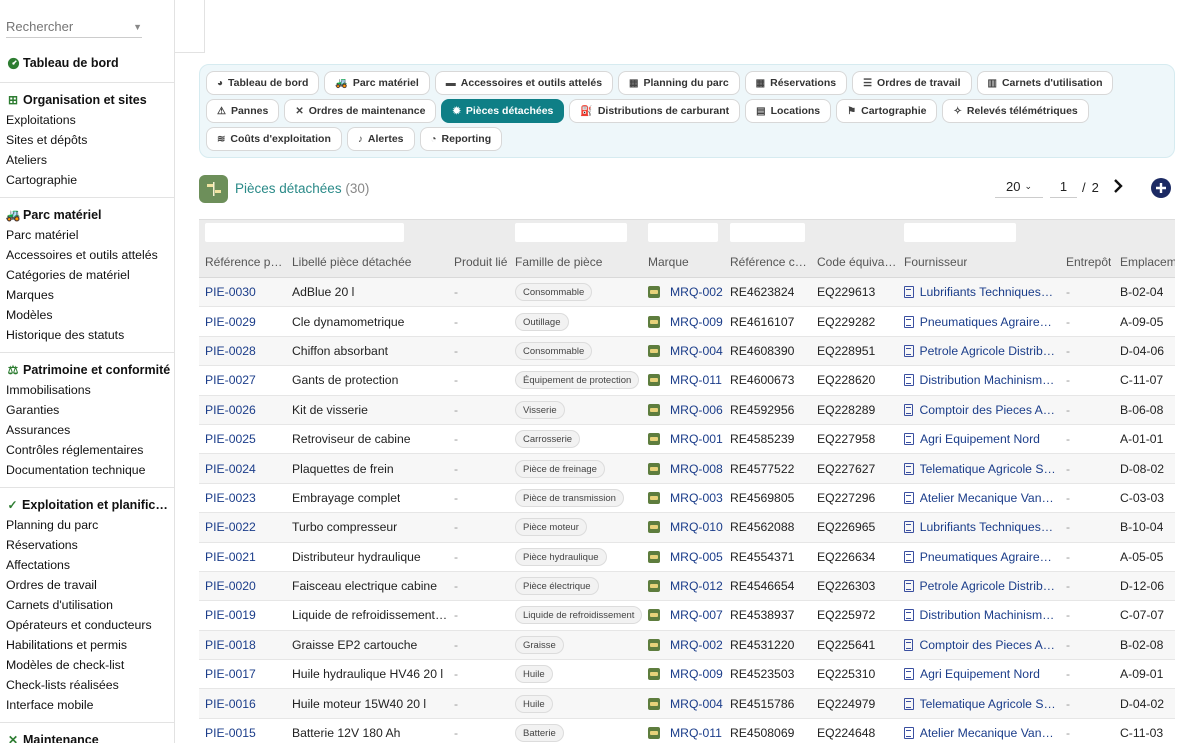 The width and height of the screenshot is (1200, 743). I want to click on tab: ✧ Relevés télémétriques, so click(1015, 111).